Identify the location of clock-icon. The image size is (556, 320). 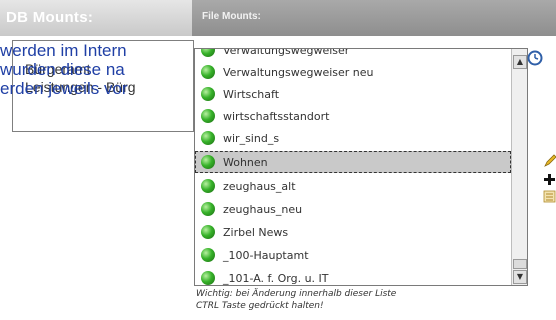
(535, 58).